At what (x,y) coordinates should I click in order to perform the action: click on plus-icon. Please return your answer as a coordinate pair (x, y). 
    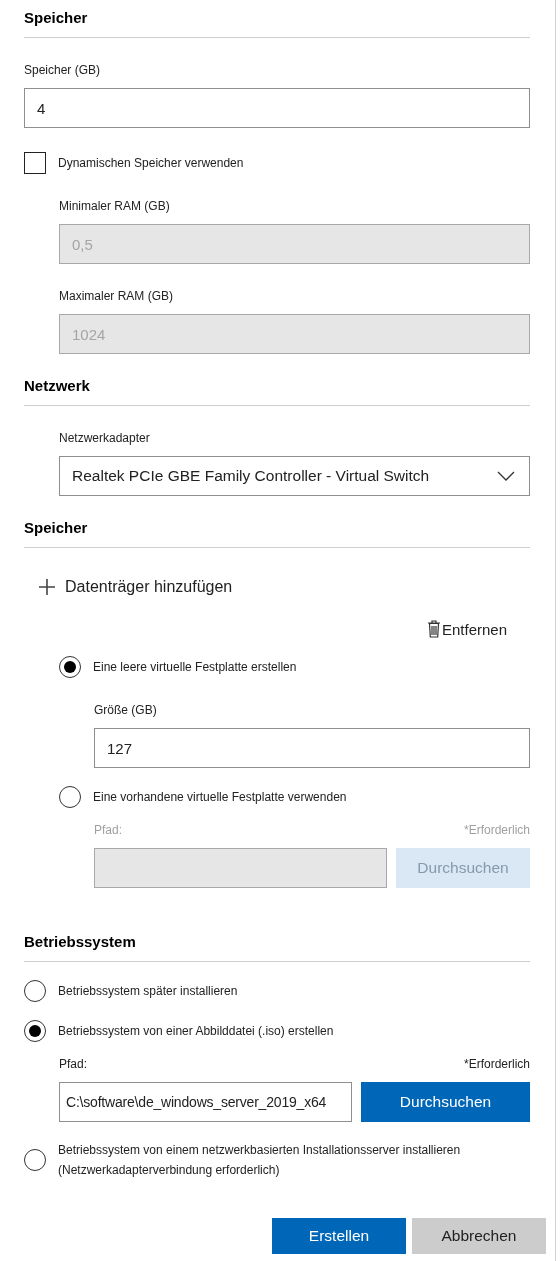
    Looking at the image, I should click on (47, 587).